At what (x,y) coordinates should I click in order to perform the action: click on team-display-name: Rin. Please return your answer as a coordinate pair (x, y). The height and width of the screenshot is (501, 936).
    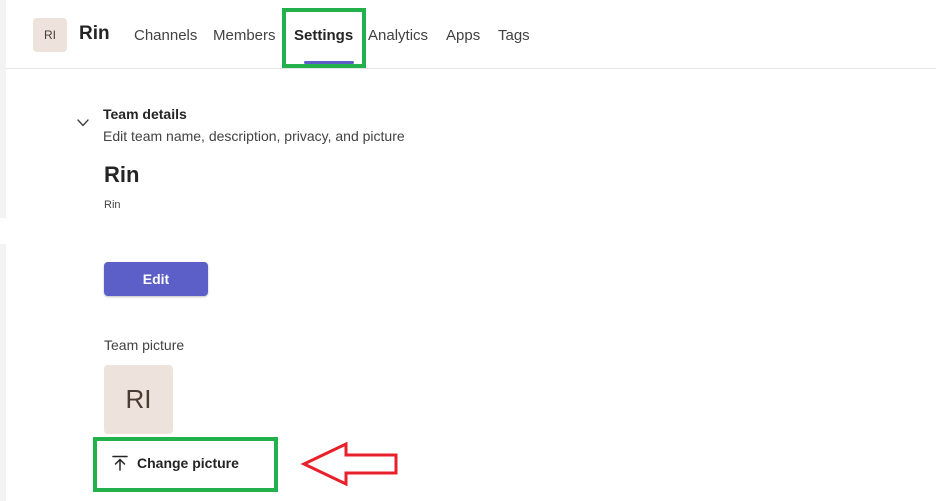
    Looking at the image, I should click on (122, 174).